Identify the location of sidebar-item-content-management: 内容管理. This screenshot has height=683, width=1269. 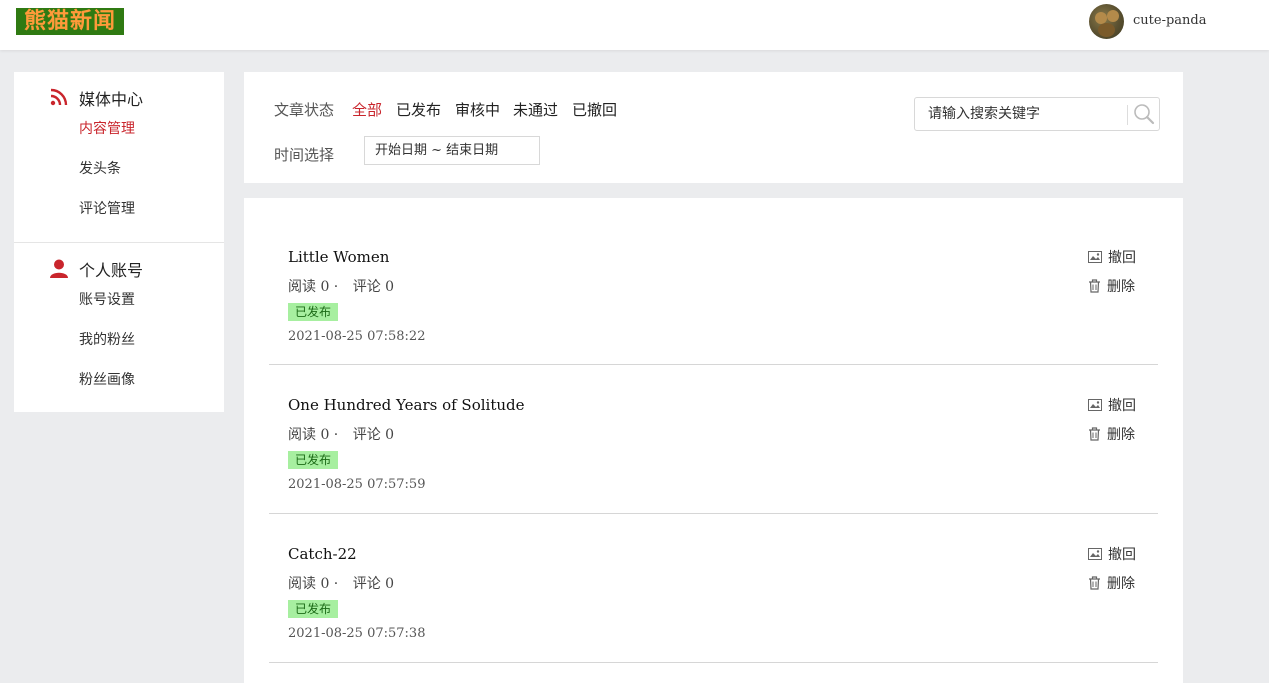
(107, 128).